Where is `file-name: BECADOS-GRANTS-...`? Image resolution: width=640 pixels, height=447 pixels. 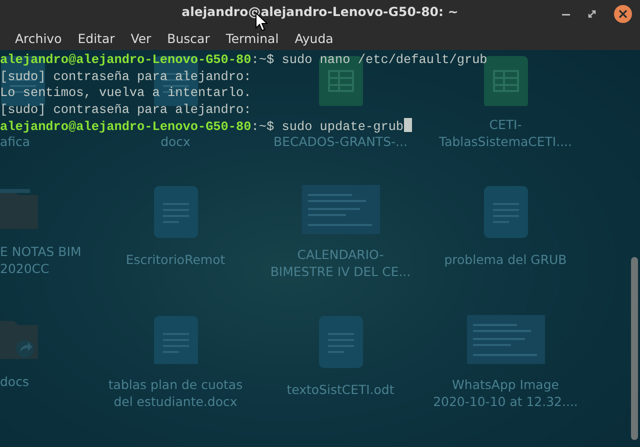
file-name: BECADOS-GRANTS-... is located at coordinates (341, 141).